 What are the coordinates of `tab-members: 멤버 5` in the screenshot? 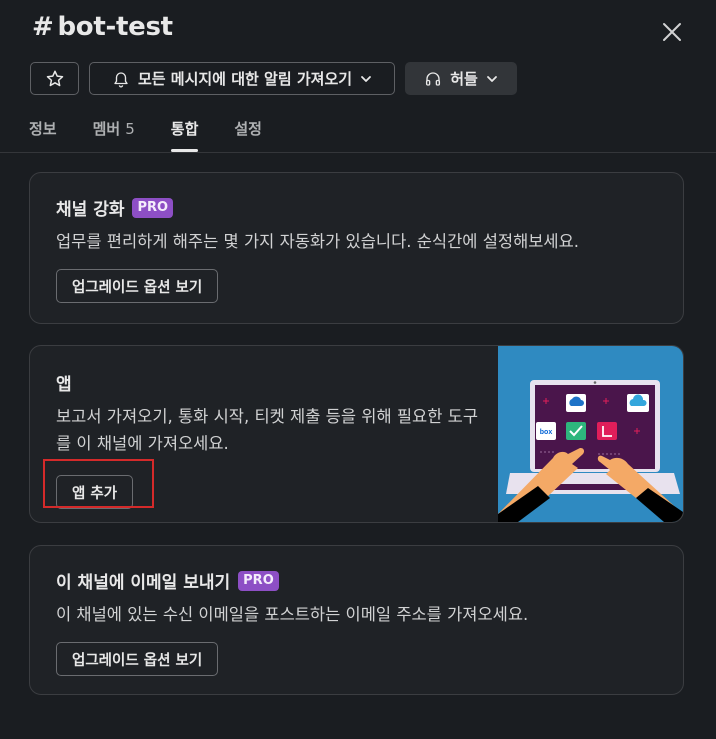 It's located at (114, 135).